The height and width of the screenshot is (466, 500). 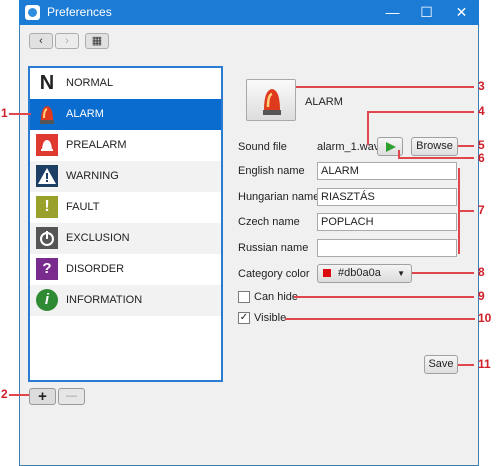 I want to click on grid-view-button: ▦, so click(x=97, y=41).